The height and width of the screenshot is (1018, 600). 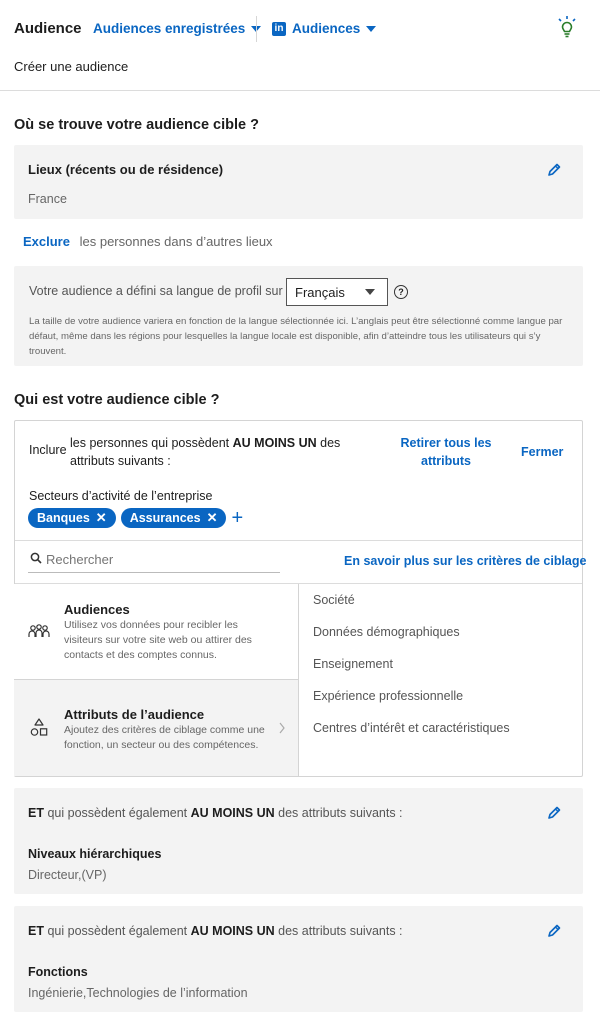 What do you see at coordinates (161, 559) in the screenshot?
I see `search-input` at bounding box center [161, 559].